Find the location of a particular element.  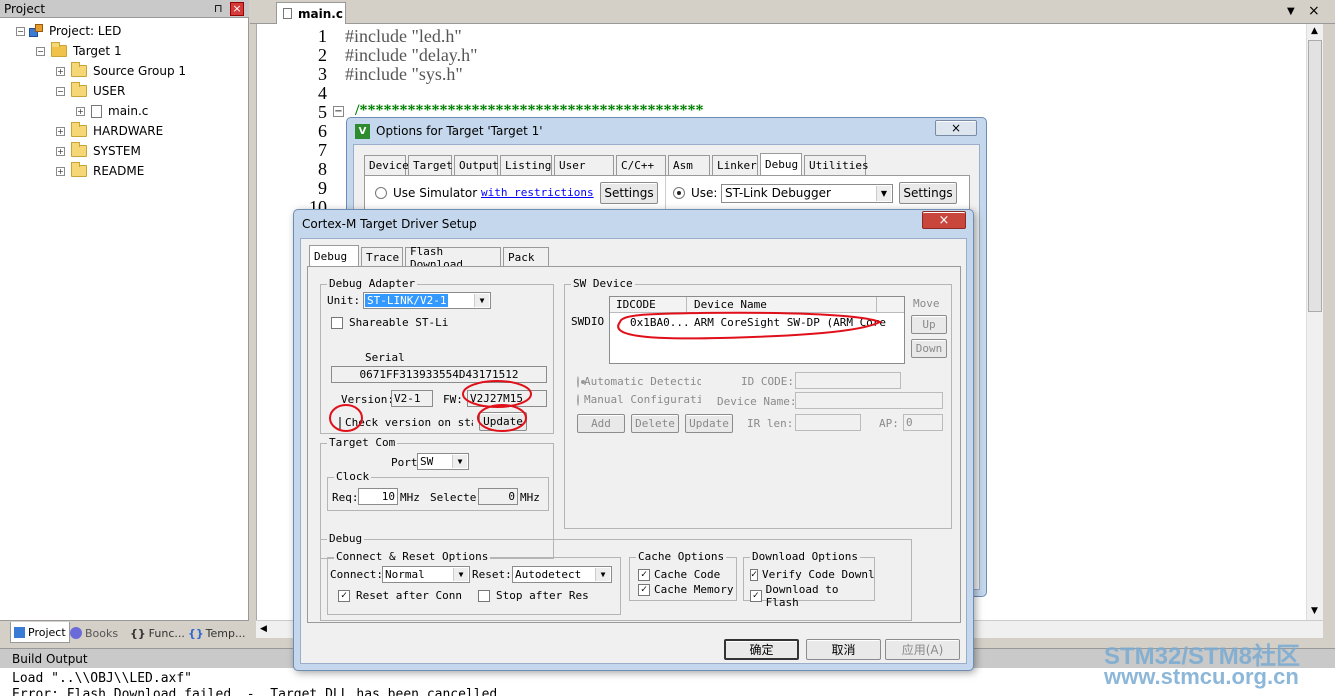

cache-code-checkbox: ✓ is located at coordinates (644, 574).